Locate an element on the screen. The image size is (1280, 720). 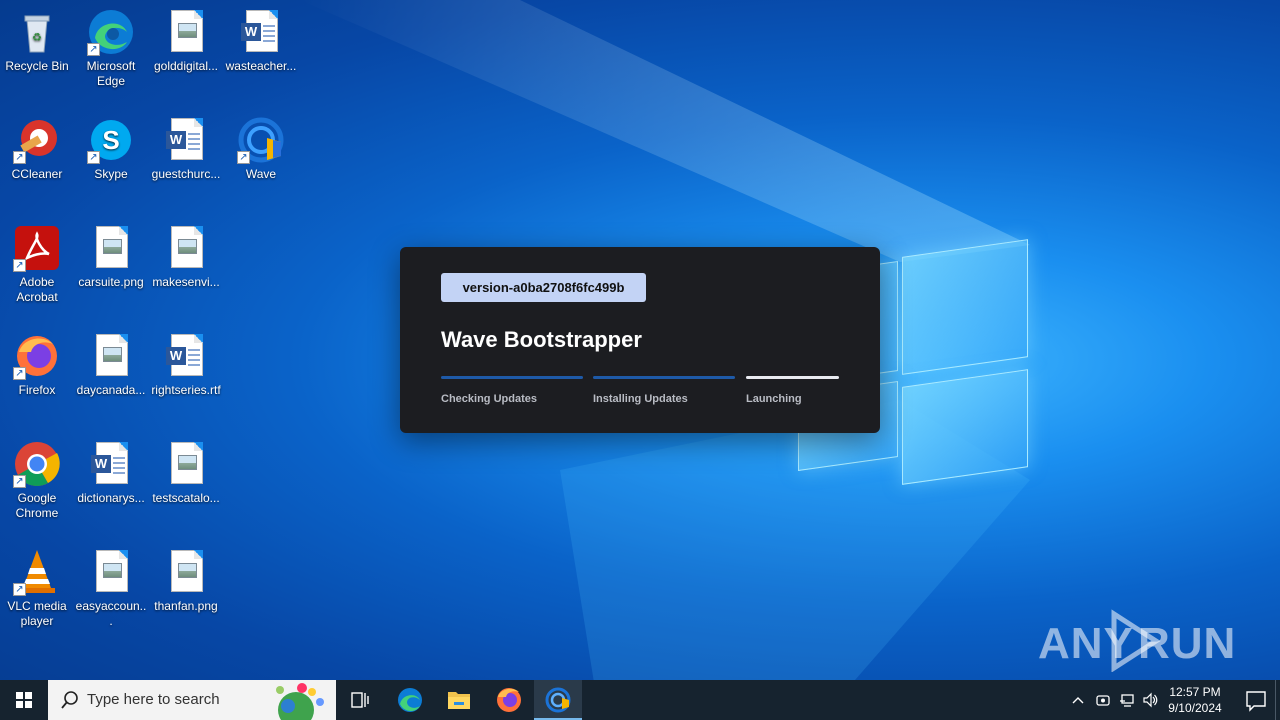
desktop-icon-recycle-bin: ♻ Recycle Bin is located at coordinates (37, 41).